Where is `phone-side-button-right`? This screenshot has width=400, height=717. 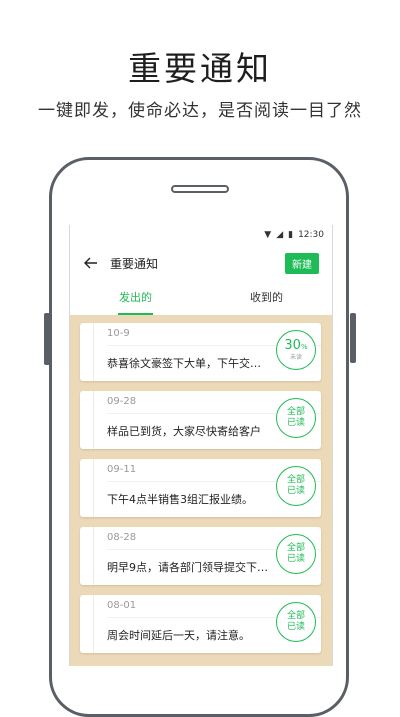 phone-side-button-right is located at coordinates (353, 338).